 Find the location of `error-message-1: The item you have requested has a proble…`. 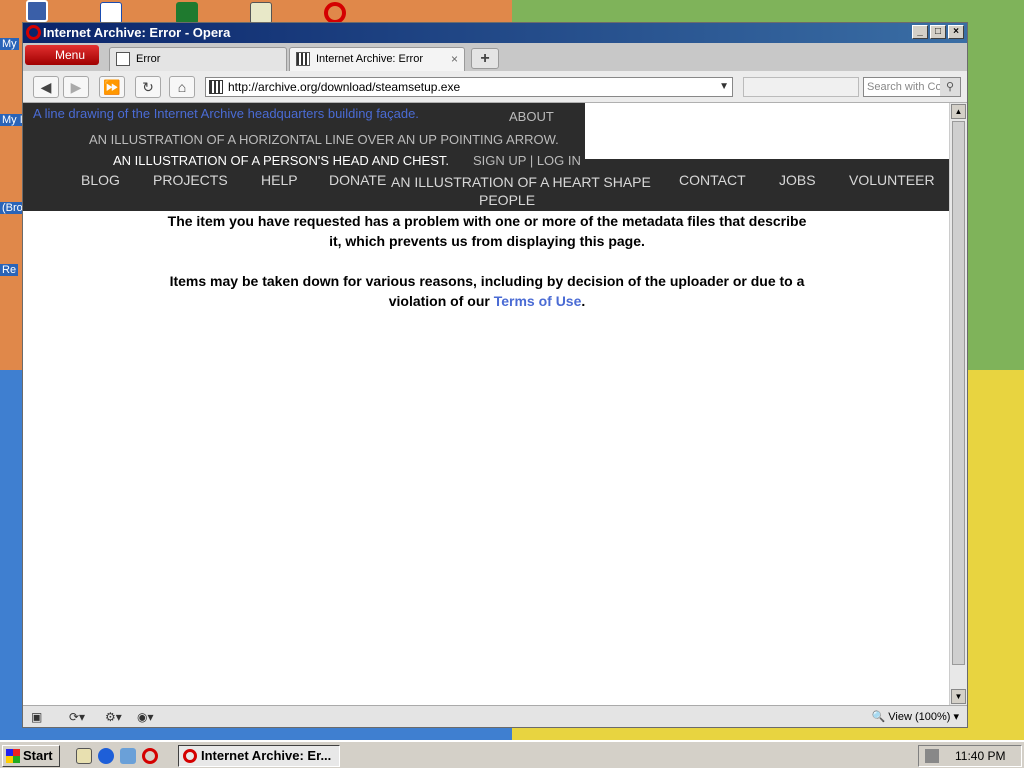

error-message-1: The item you have requested has a proble… is located at coordinates (487, 231).